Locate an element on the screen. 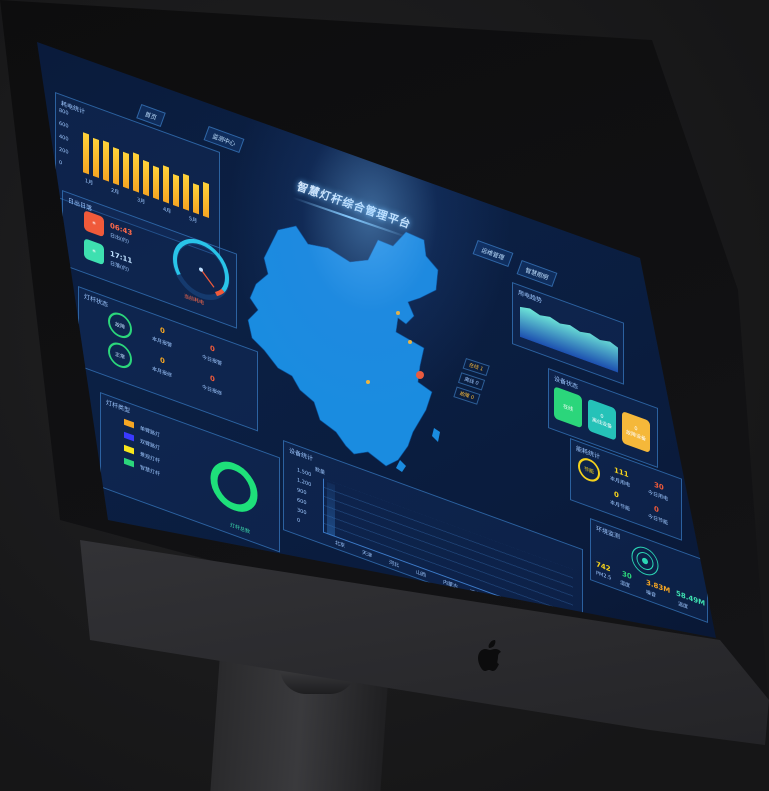  map-alert-marker is located at coordinates (420, 375).